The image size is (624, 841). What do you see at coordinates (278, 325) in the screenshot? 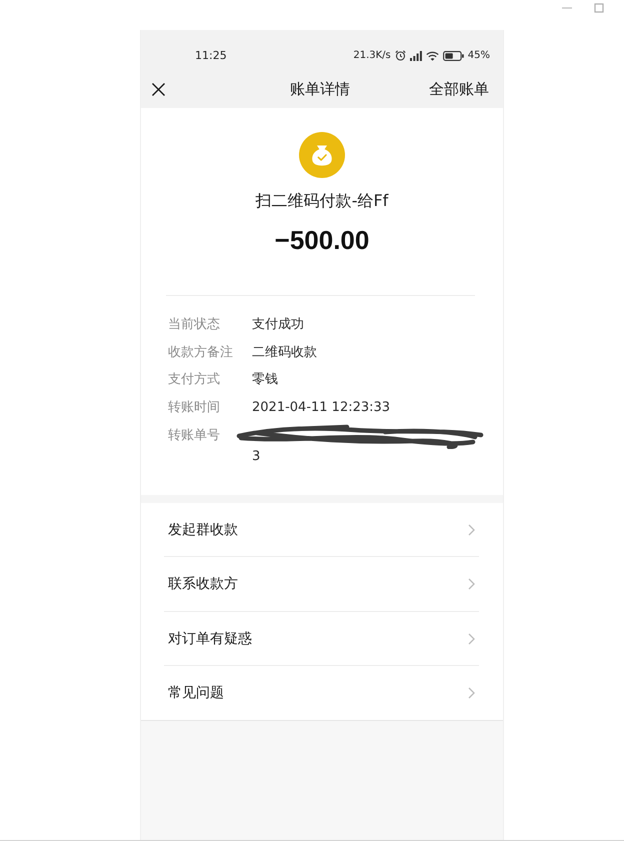
I see `detail-value: 支付成功` at bounding box center [278, 325].